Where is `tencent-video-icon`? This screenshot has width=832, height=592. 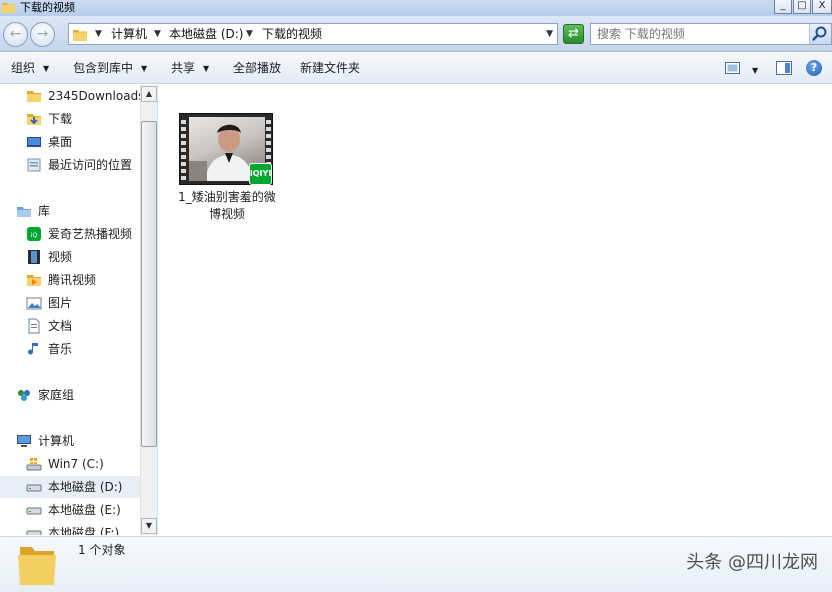 tencent-video-icon is located at coordinates (34, 280).